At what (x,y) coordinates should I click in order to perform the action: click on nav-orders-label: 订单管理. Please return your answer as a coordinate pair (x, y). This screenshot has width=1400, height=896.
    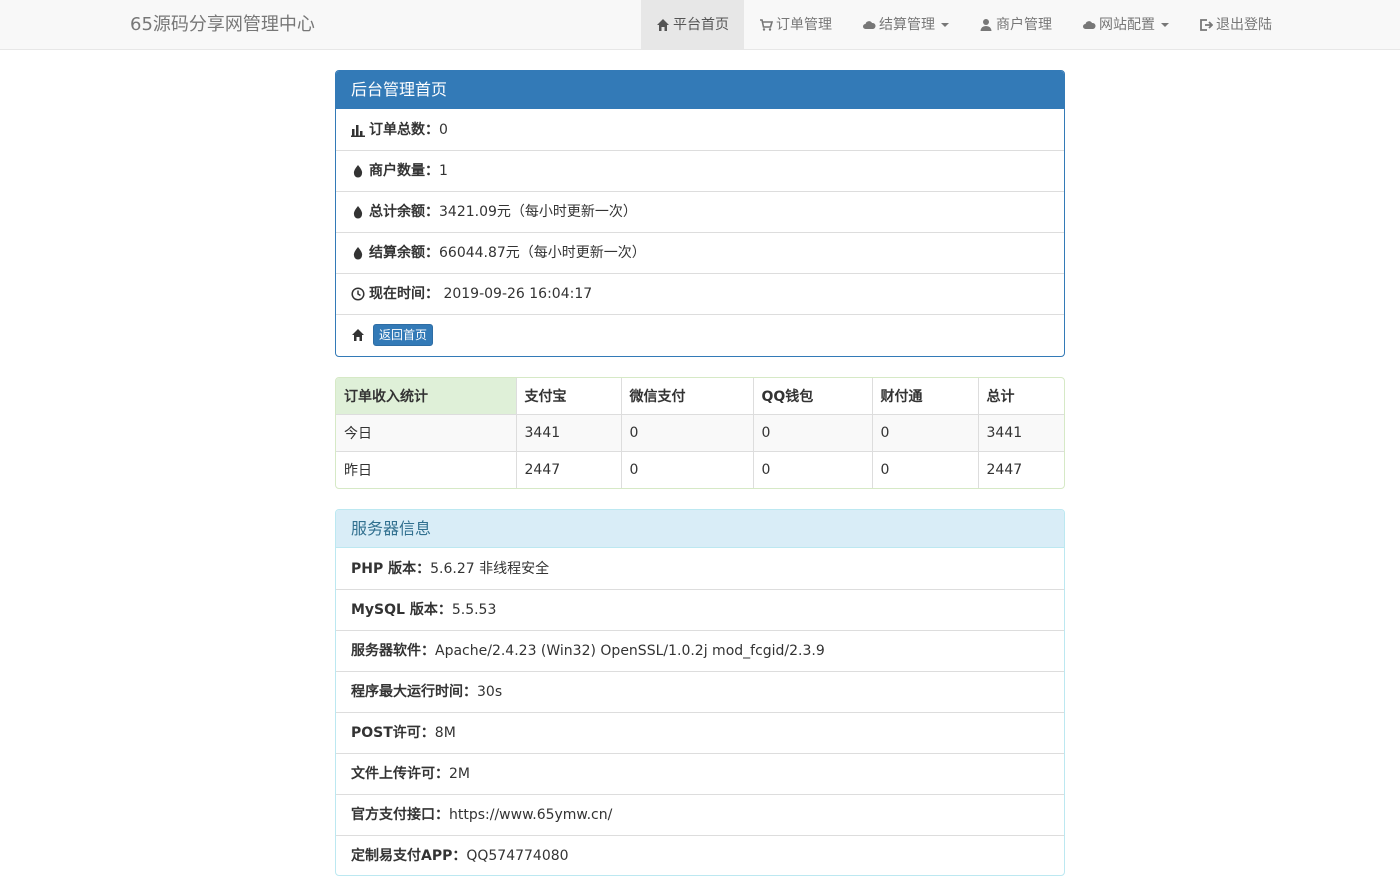
    Looking at the image, I should click on (804, 25).